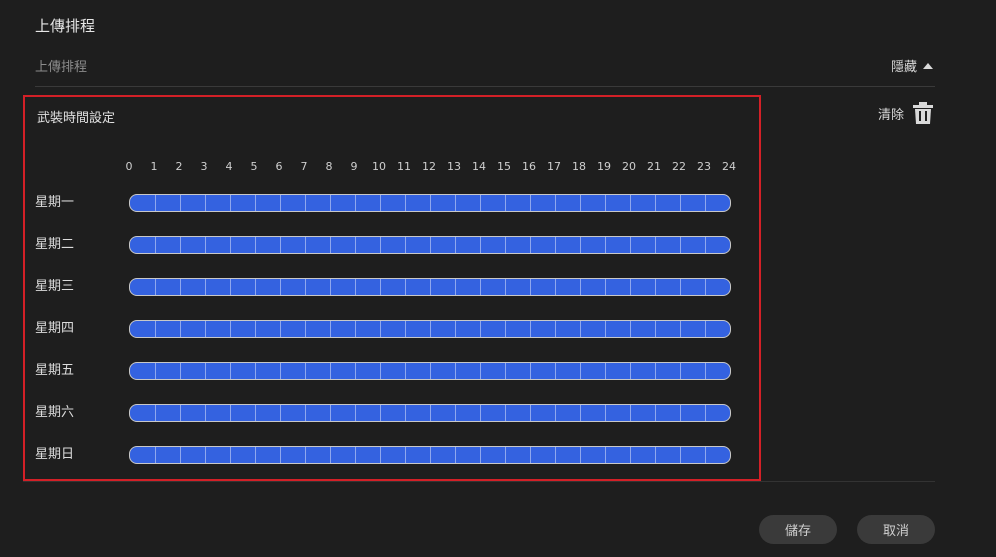 This screenshot has height=557, width=996. What do you see at coordinates (154, 166) in the screenshot?
I see `hour-label: 1` at bounding box center [154, 166].